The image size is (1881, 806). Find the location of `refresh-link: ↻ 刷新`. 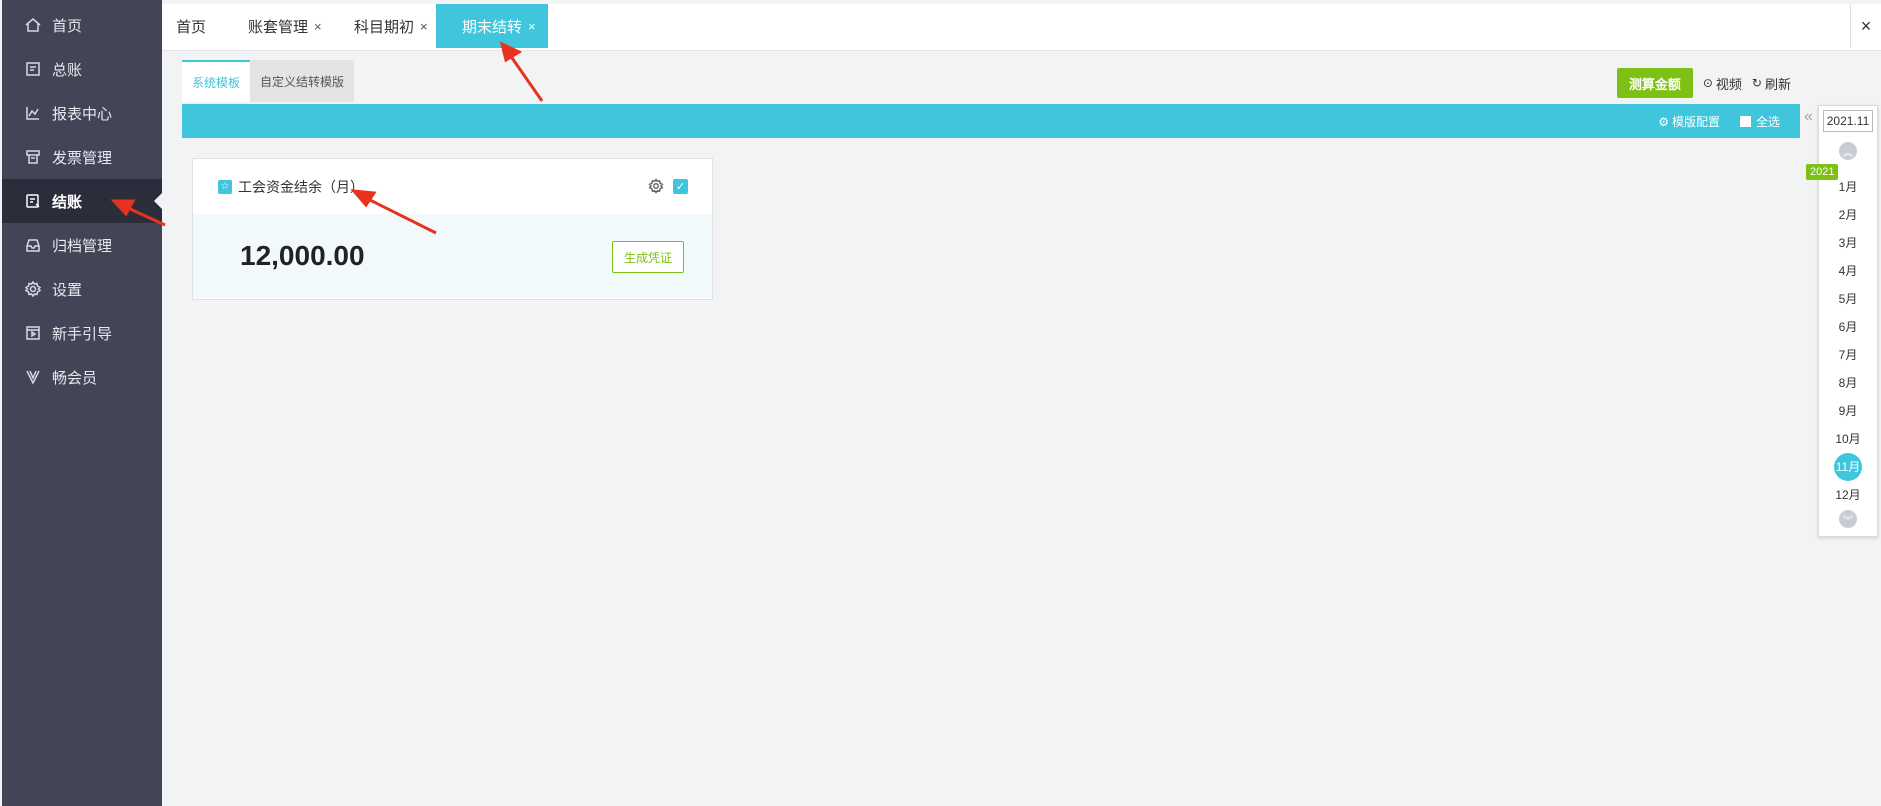

refresh-link: ↻ 刷新 is located at coordinates (1771, 83).